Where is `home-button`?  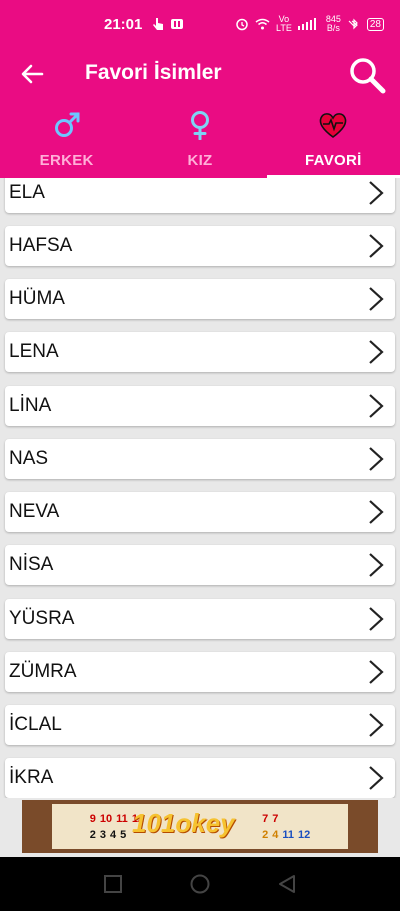
home-button is located at coordinates (200, 884).